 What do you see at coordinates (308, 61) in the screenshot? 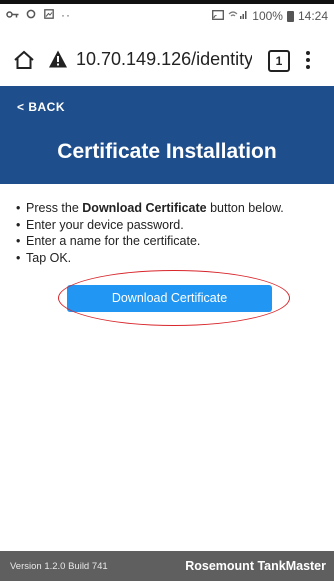
I see `overflow-menu-icon` at bounding box center [308, 61].